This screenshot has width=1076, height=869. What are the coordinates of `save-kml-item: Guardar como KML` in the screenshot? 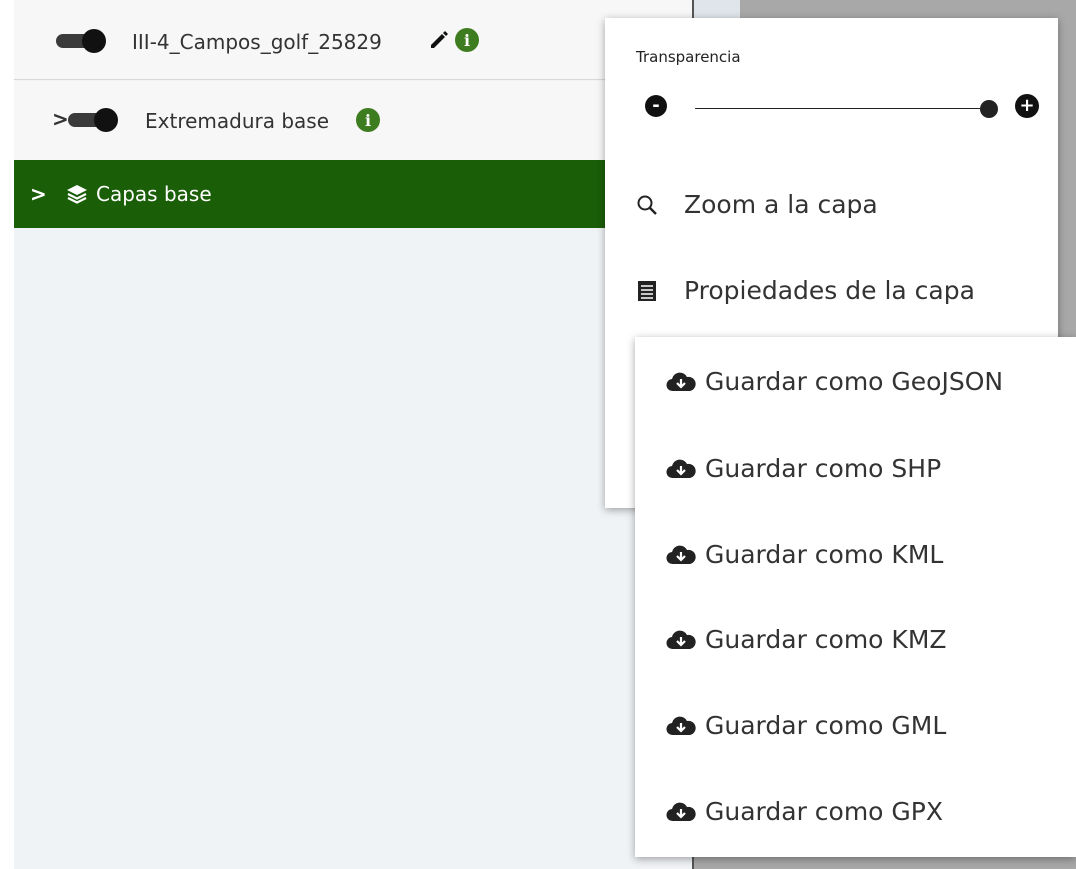 It's located at (804, 554).